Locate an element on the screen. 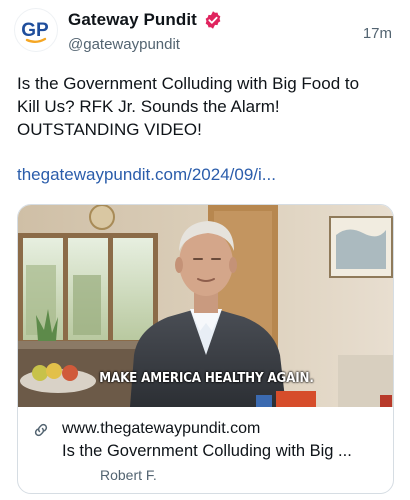  timestamp: 17m is located at coordinates (377, 33).